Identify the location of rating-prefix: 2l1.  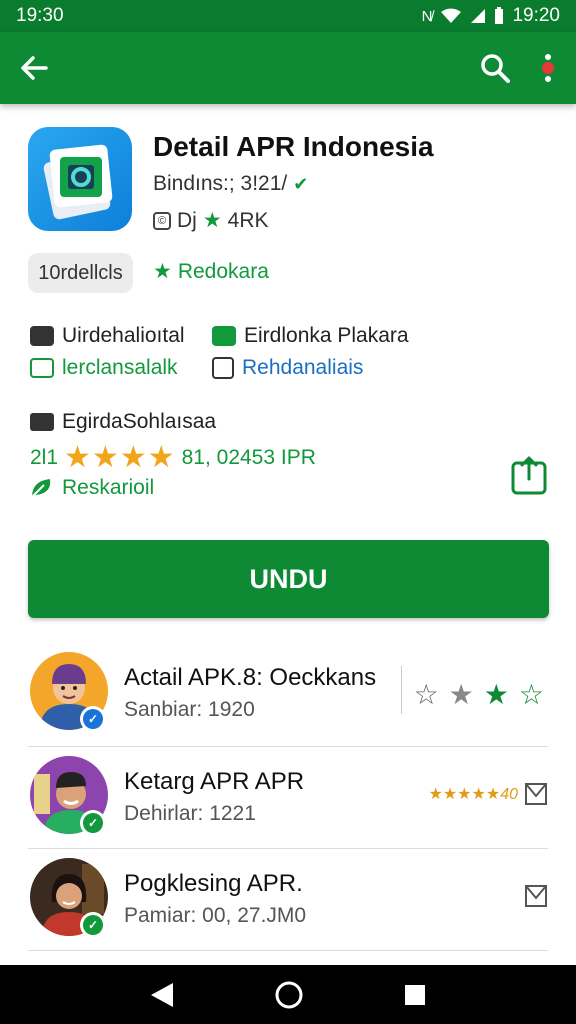
(44, 457).